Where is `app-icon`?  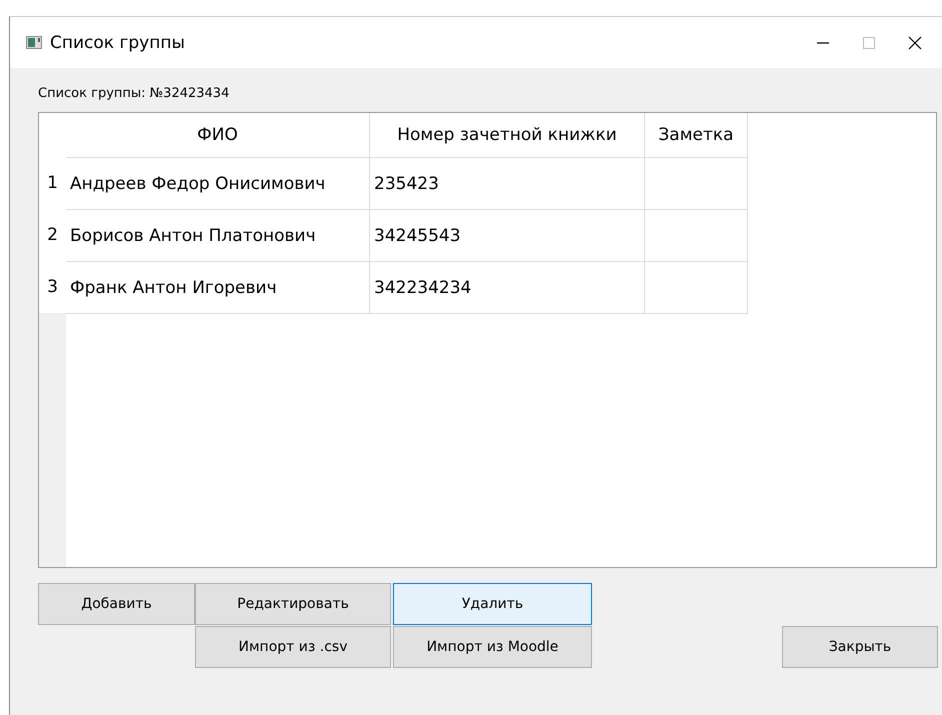
app-icon is located at coordinates (34, 42).